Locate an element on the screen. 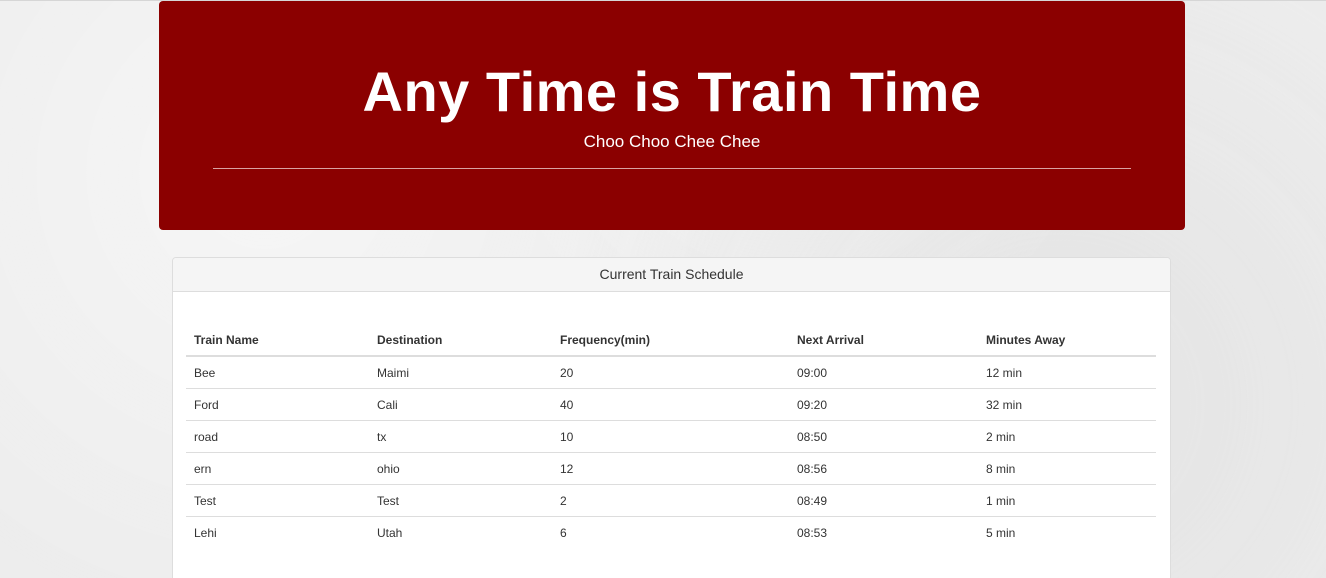 The width and height of the screenshot is (1326, 578). frequency-cell: 2 is located at coordinates (670, 500).